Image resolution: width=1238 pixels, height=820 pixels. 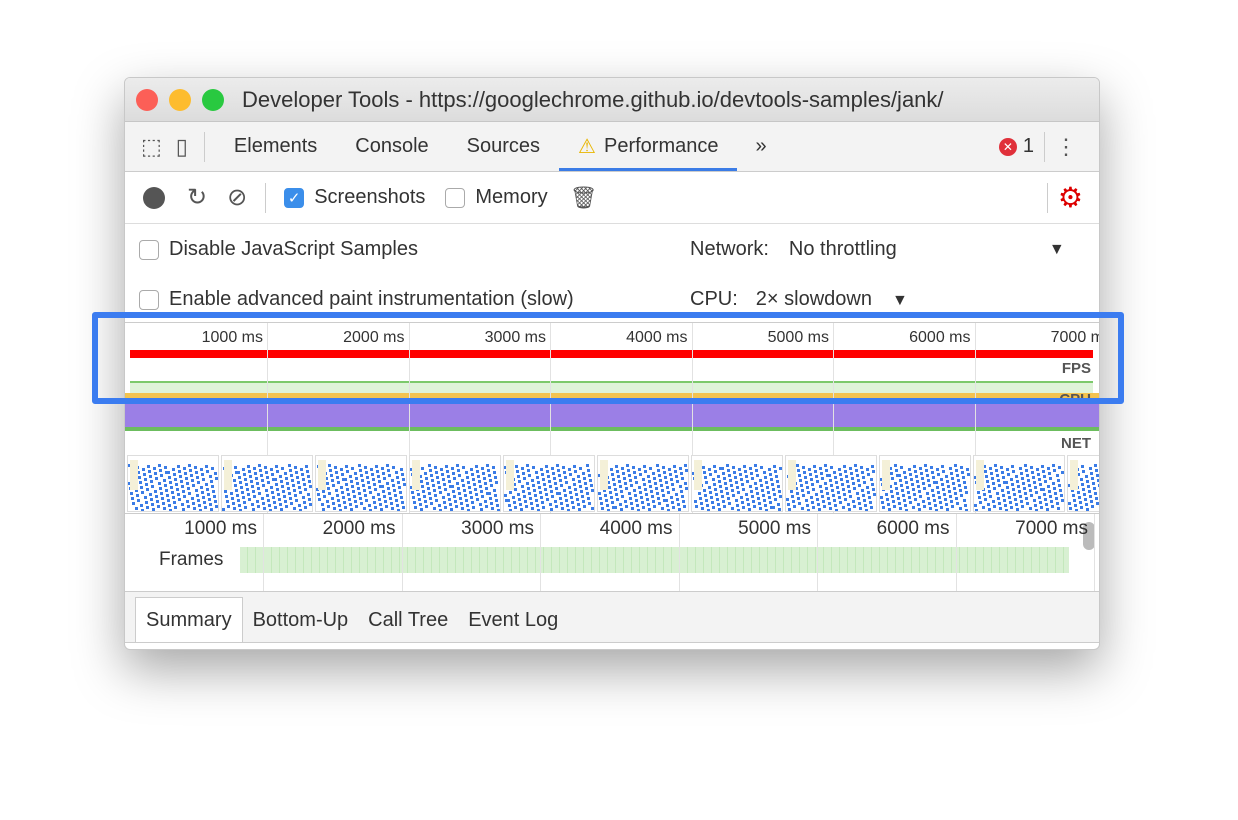 What do you see at coordinates (149, 299) in the screenshot?
I see `advanced-paint-checkbox` at bounding box center [149, 299].